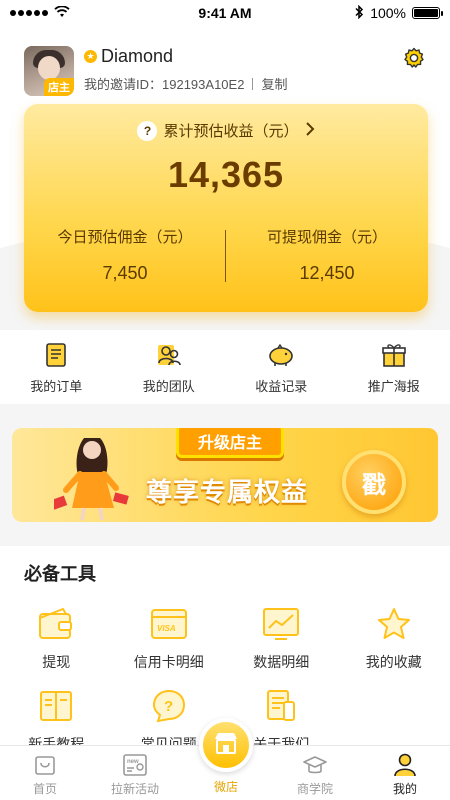  Describe the element at coordinates (62, 13) in the screenshot. I see `wifi-icon` at that location.